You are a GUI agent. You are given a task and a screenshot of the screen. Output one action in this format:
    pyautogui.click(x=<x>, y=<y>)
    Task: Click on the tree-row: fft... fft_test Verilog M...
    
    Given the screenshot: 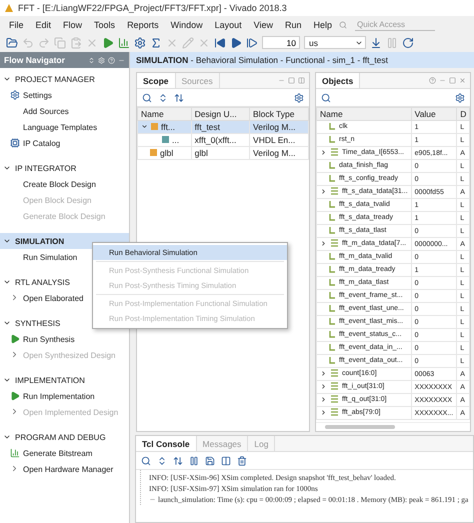 What is the action you would take?
    pyautogui.click(x=223, y=127)
    